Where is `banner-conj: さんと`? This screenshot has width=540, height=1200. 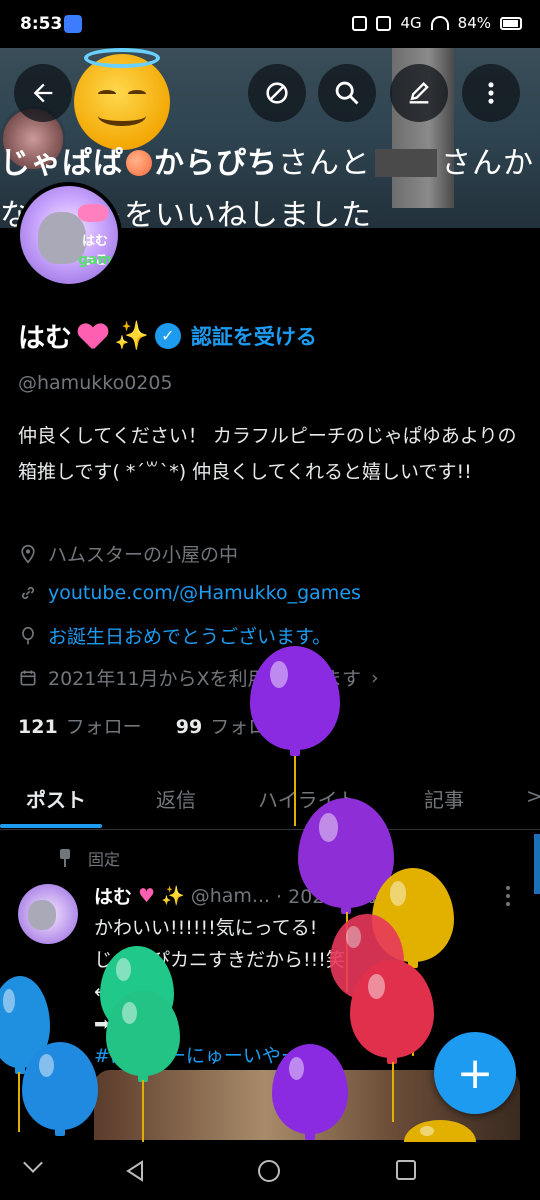
banner-conj: さんと is located at coordinates (324, 163).